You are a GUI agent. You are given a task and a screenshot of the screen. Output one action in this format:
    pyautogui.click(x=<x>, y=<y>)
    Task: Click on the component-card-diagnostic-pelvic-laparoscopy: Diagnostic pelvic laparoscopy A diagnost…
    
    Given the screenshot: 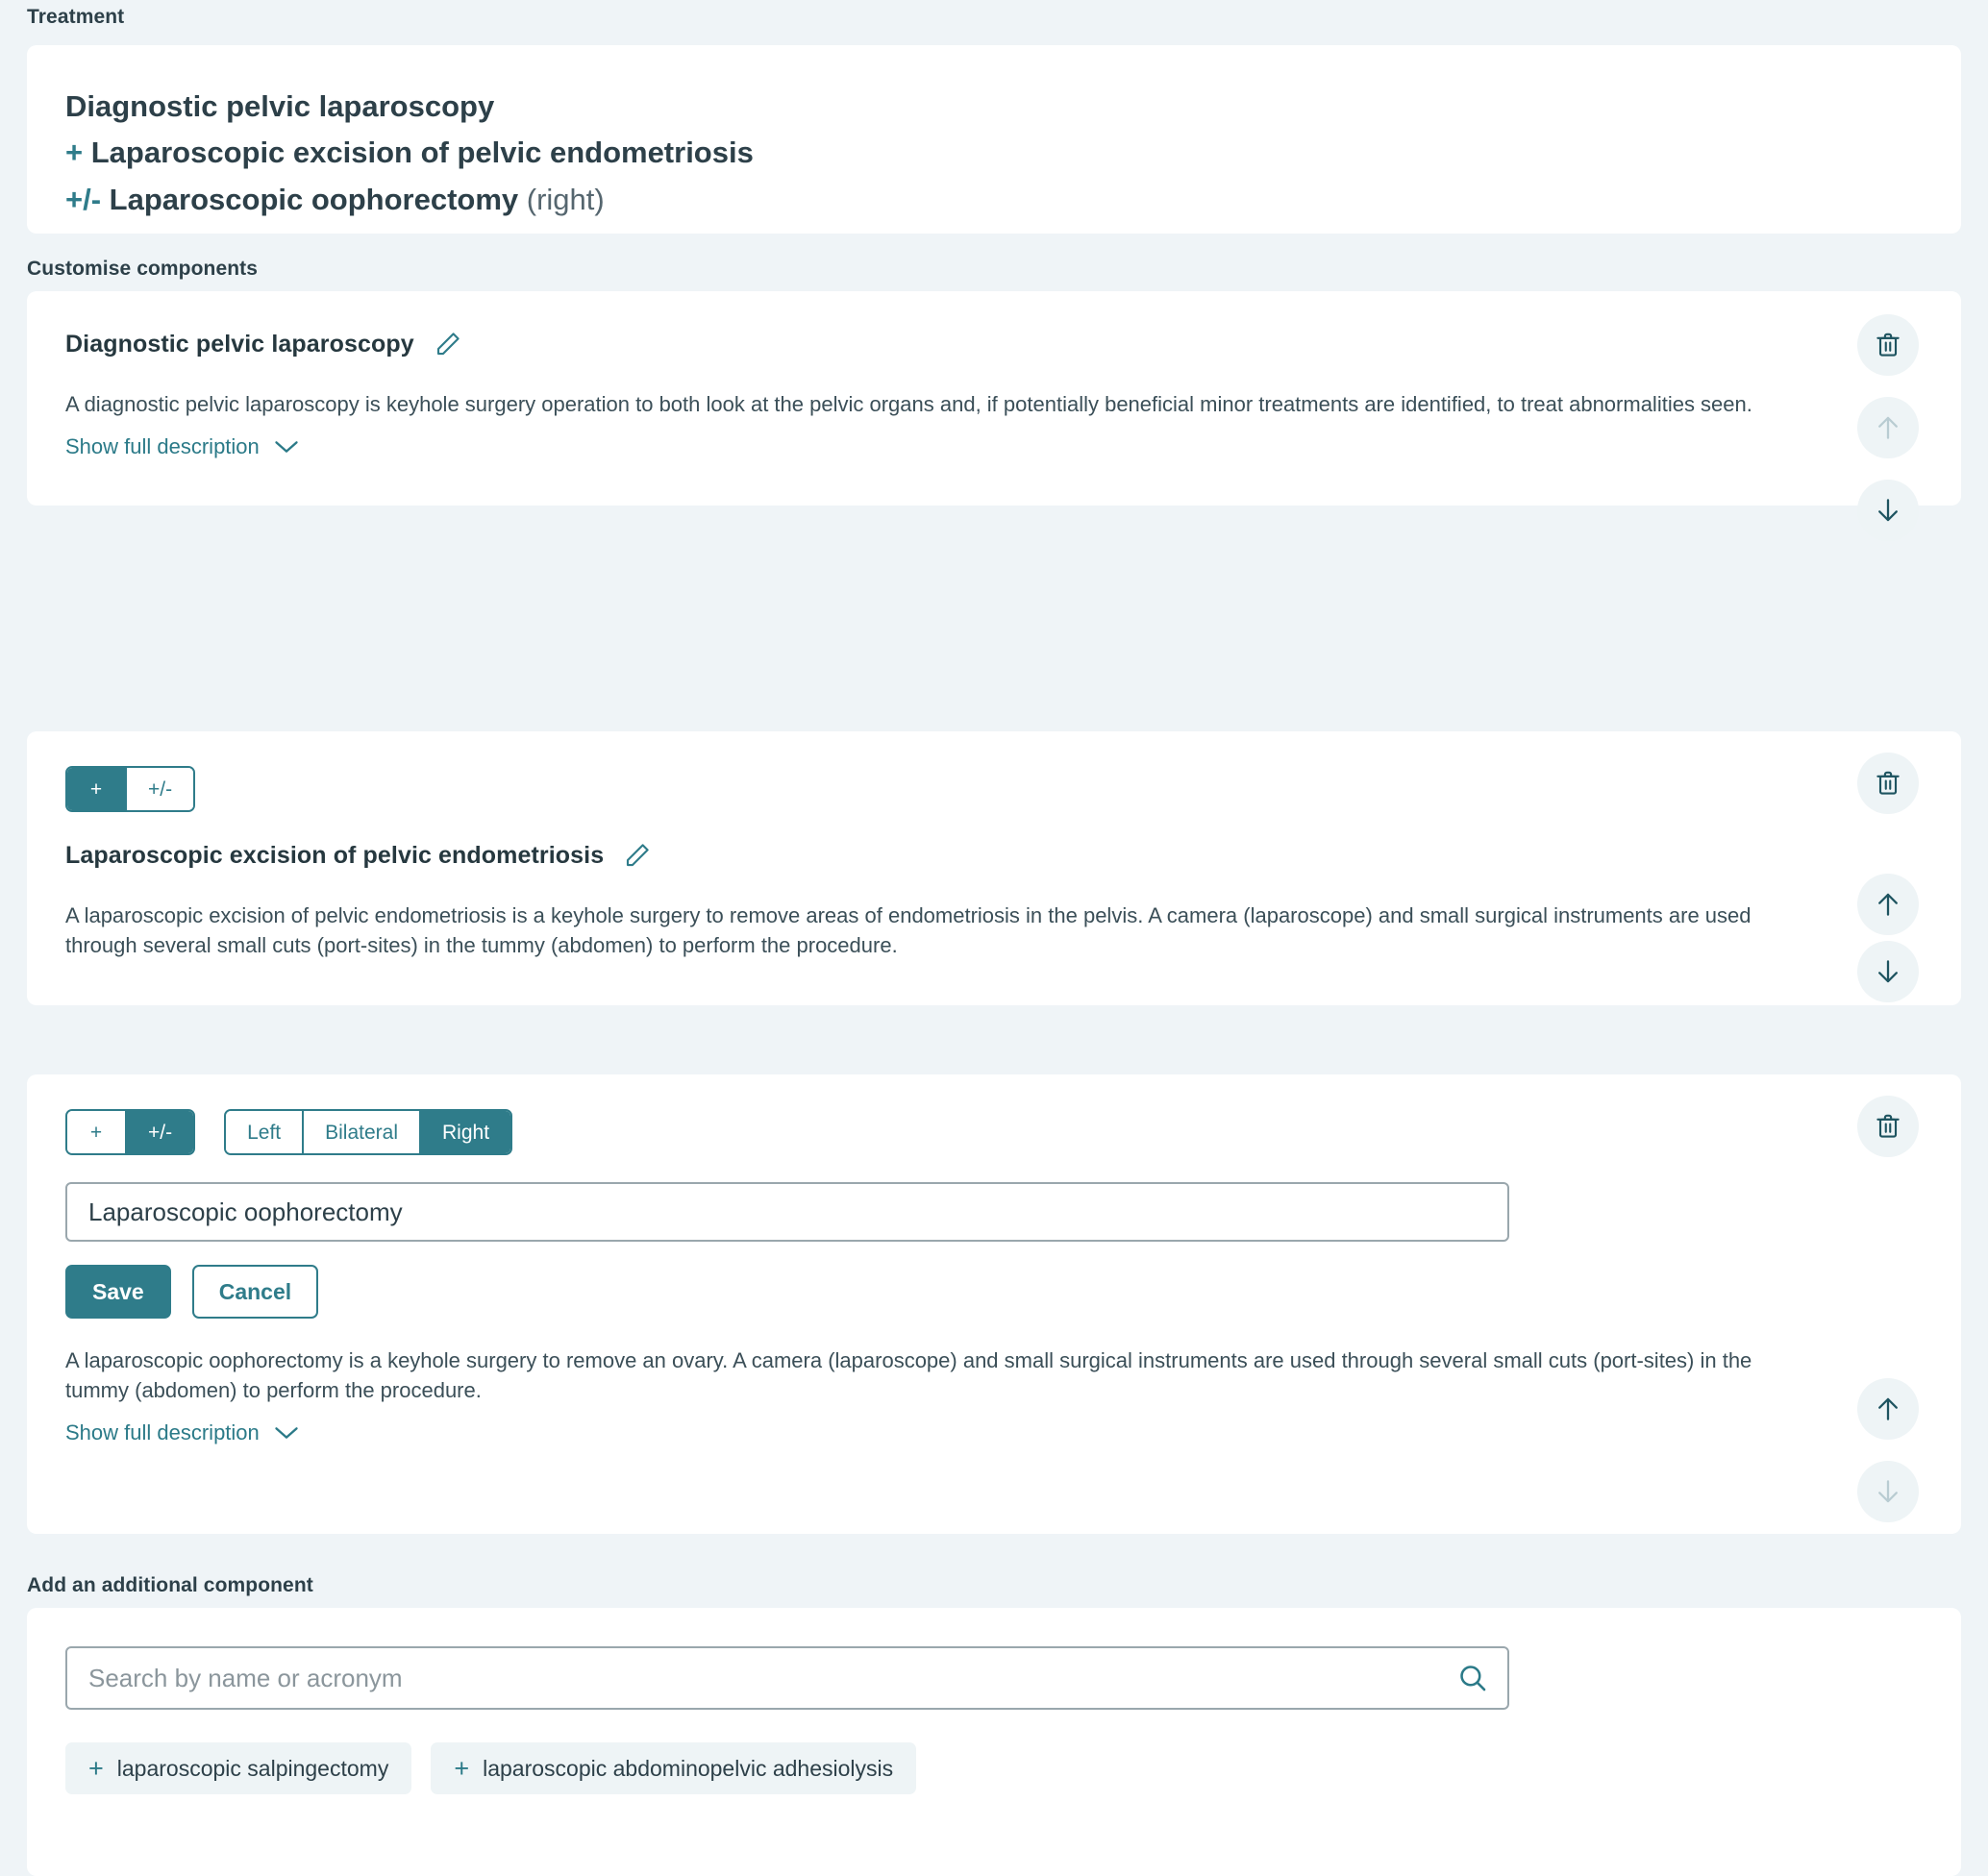 What is the action you would take?
    pyautogui.click(x=994, y=416)
    